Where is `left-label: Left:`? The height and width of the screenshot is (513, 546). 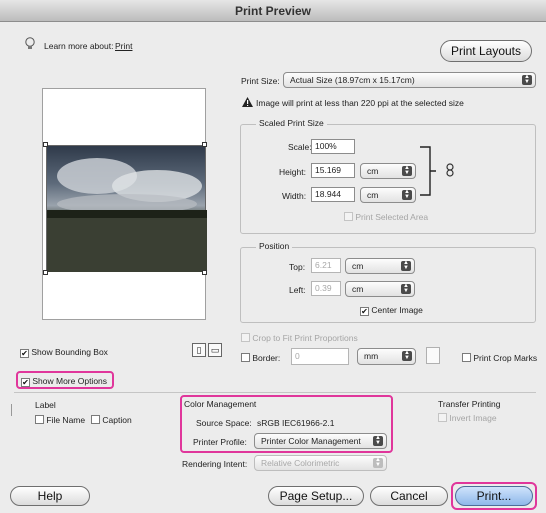
left-label: Left: is located at coordinates (297, 290).